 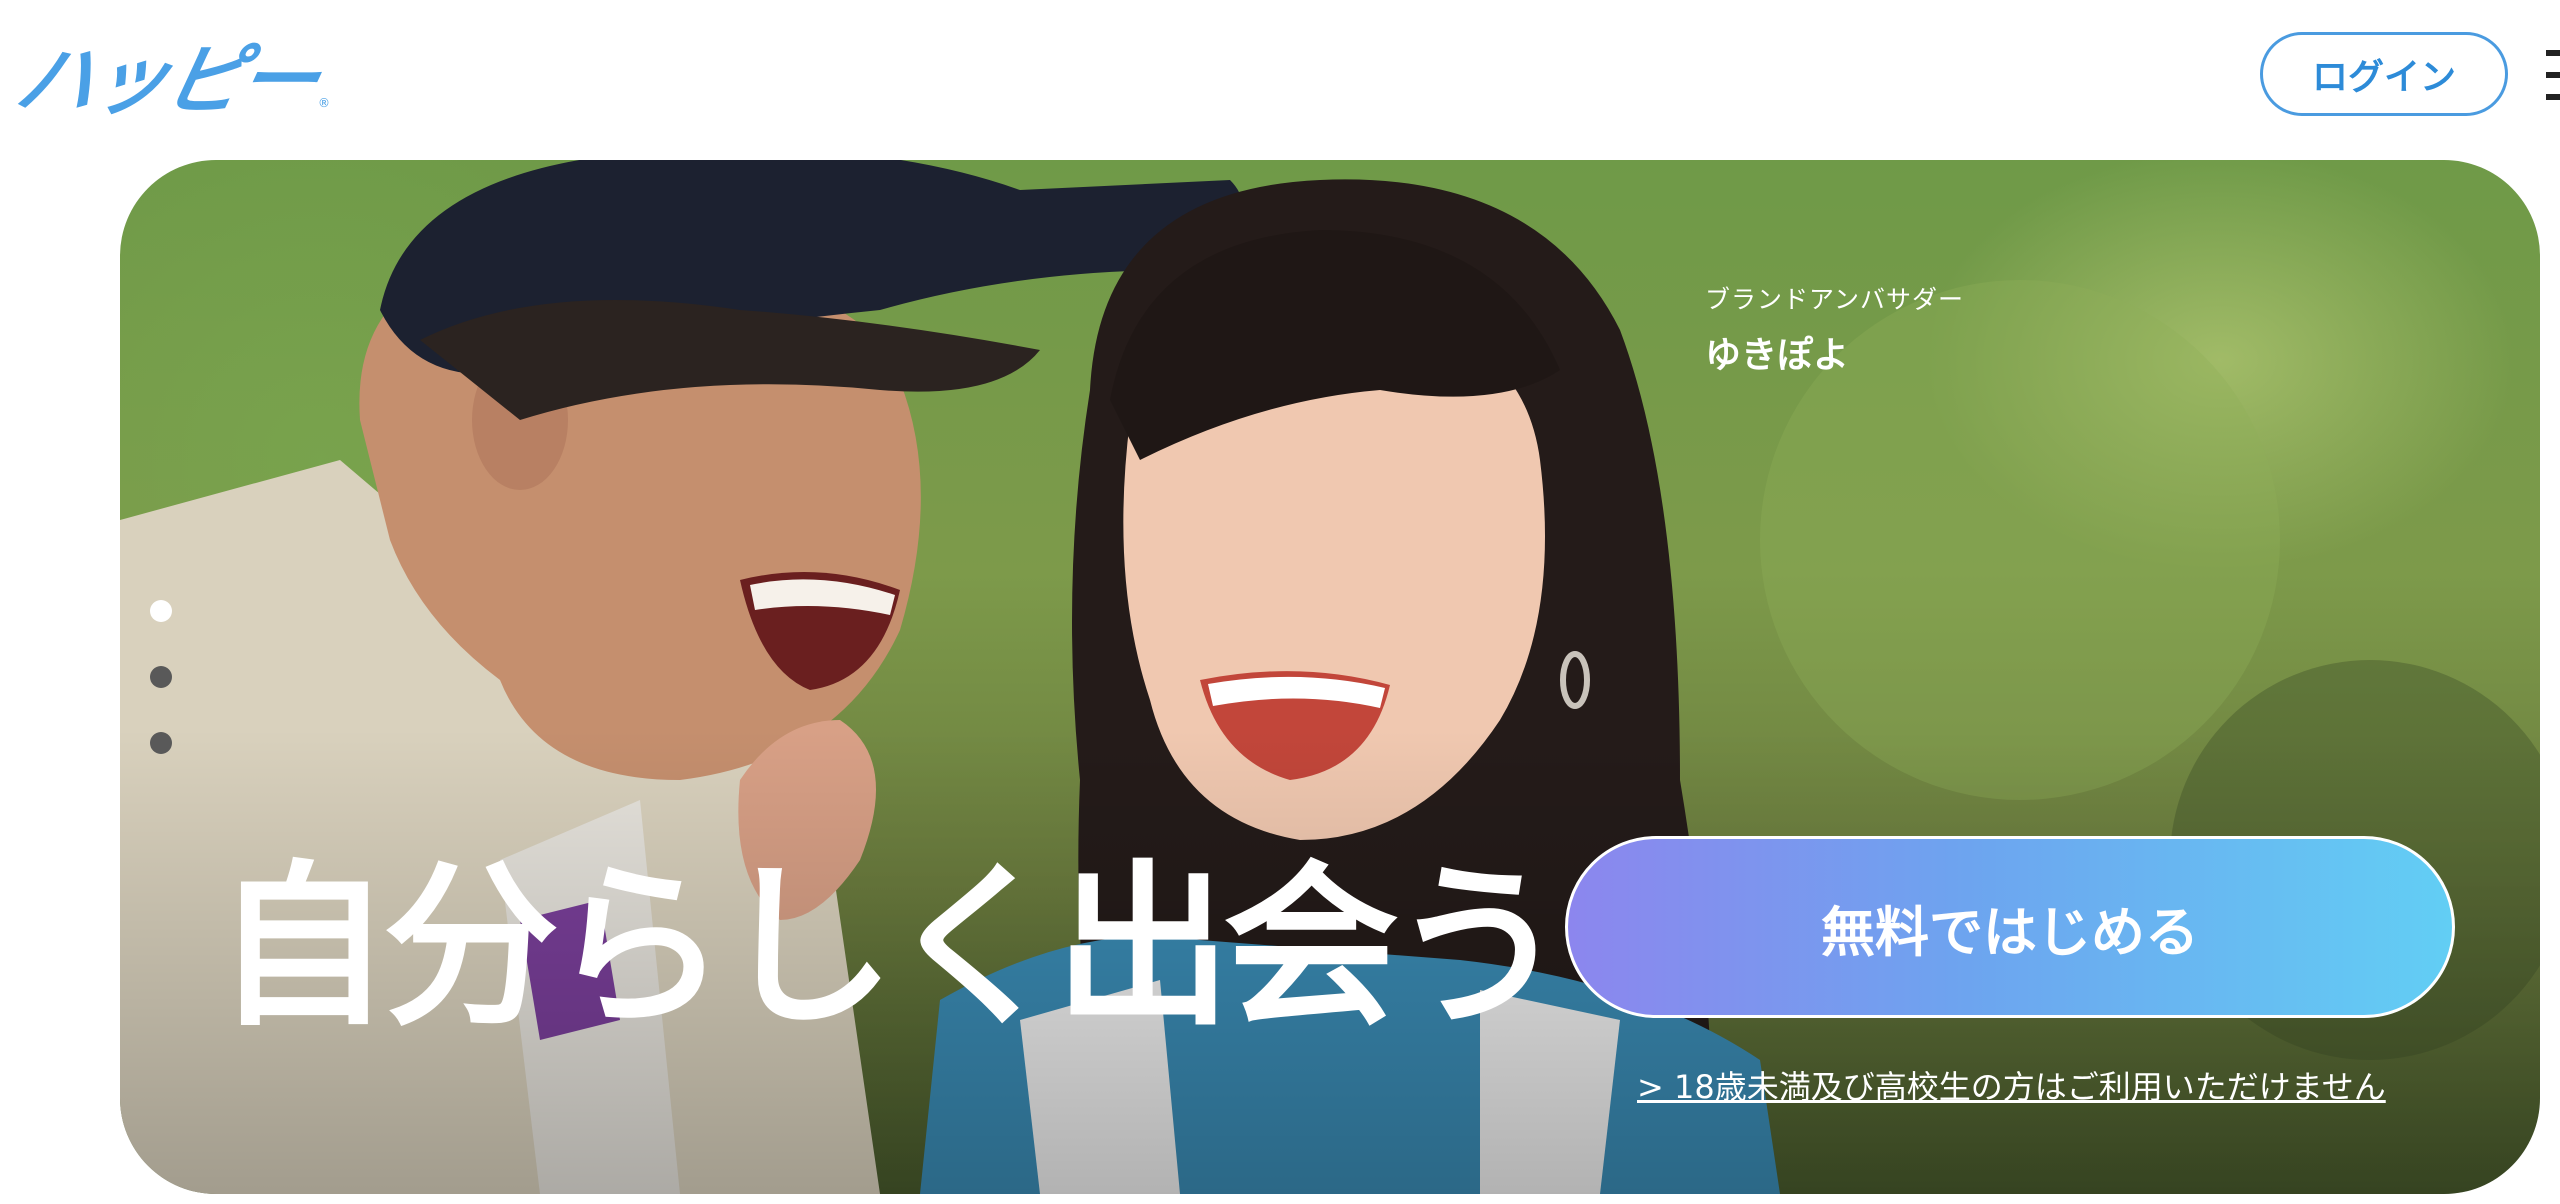 I want to click on hero-headline: 自分らしく出会う, so click(x=891, y=947).